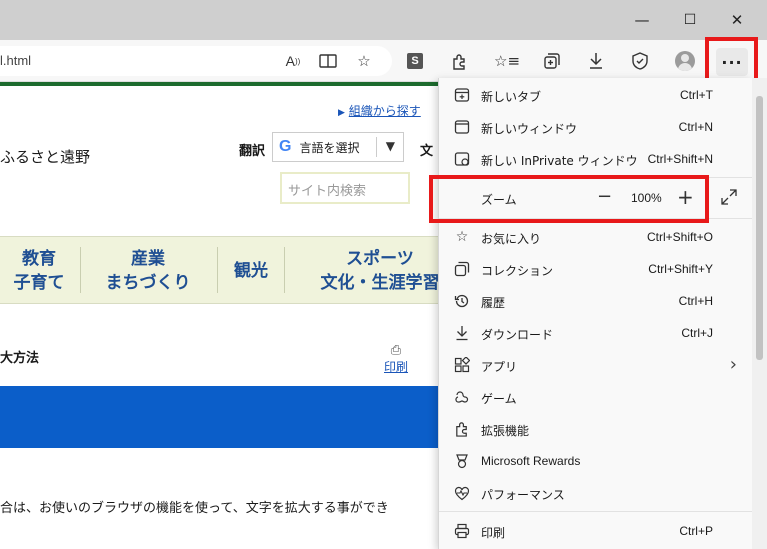 This screenshot has width=767, height=549. Describe the element at coordinates (39, 259) in the screenshot. I see `nav-item-label: 教育` at that location.